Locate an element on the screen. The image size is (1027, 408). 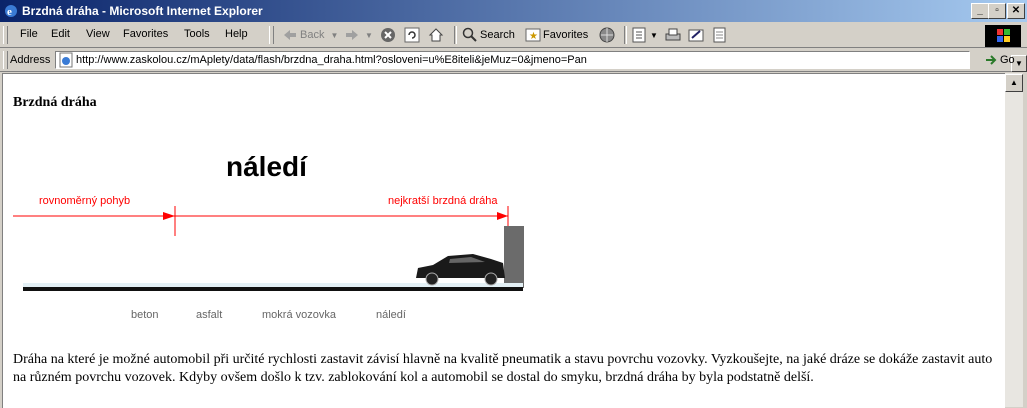
document-icon is located at coordinates (719, 35).